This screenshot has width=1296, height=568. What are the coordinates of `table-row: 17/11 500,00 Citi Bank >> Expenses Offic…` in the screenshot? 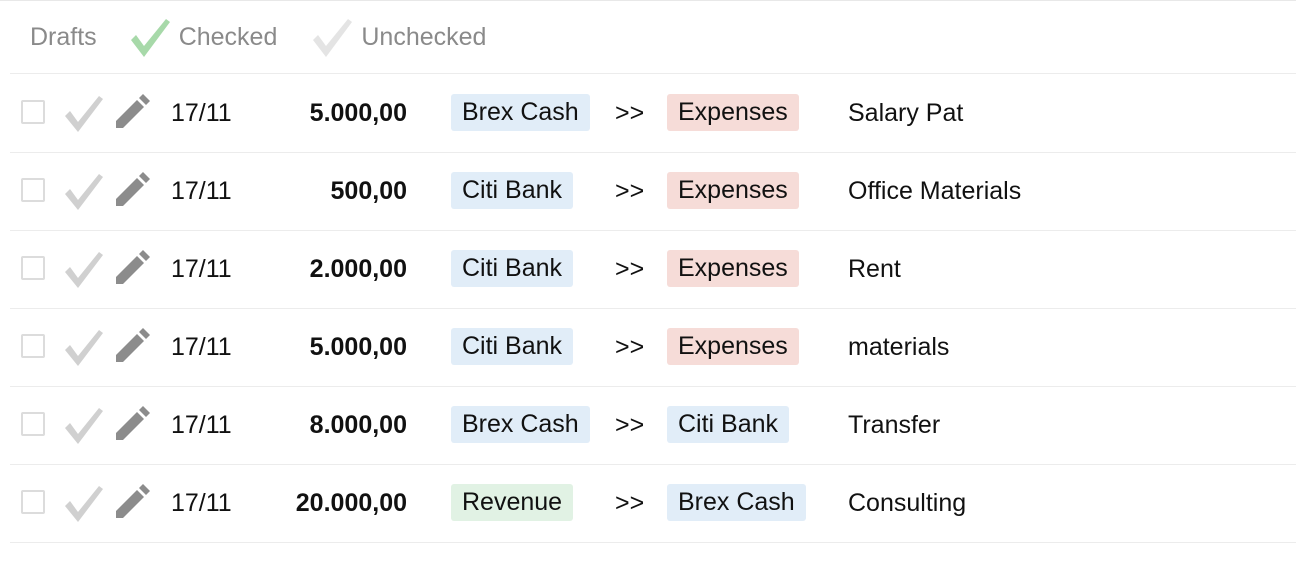 It's located at (653, 191).